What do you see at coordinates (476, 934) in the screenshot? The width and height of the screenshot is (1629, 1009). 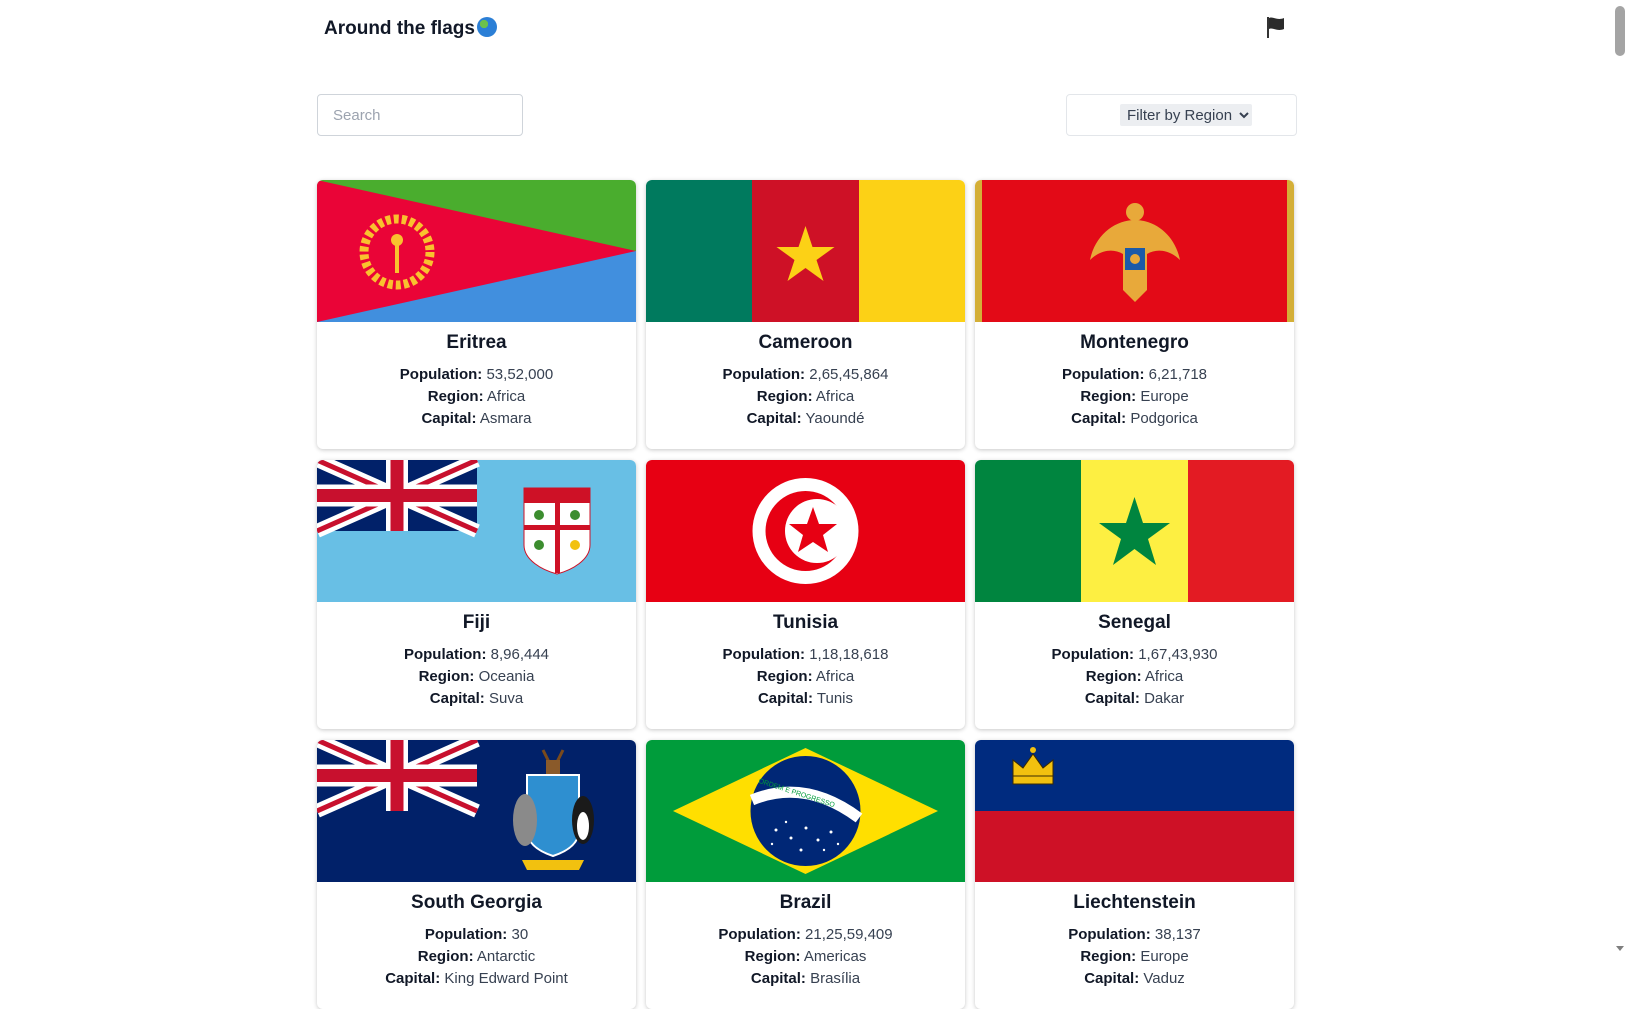 I see `population-row: Population: 30` at bounding box center [476, 934].